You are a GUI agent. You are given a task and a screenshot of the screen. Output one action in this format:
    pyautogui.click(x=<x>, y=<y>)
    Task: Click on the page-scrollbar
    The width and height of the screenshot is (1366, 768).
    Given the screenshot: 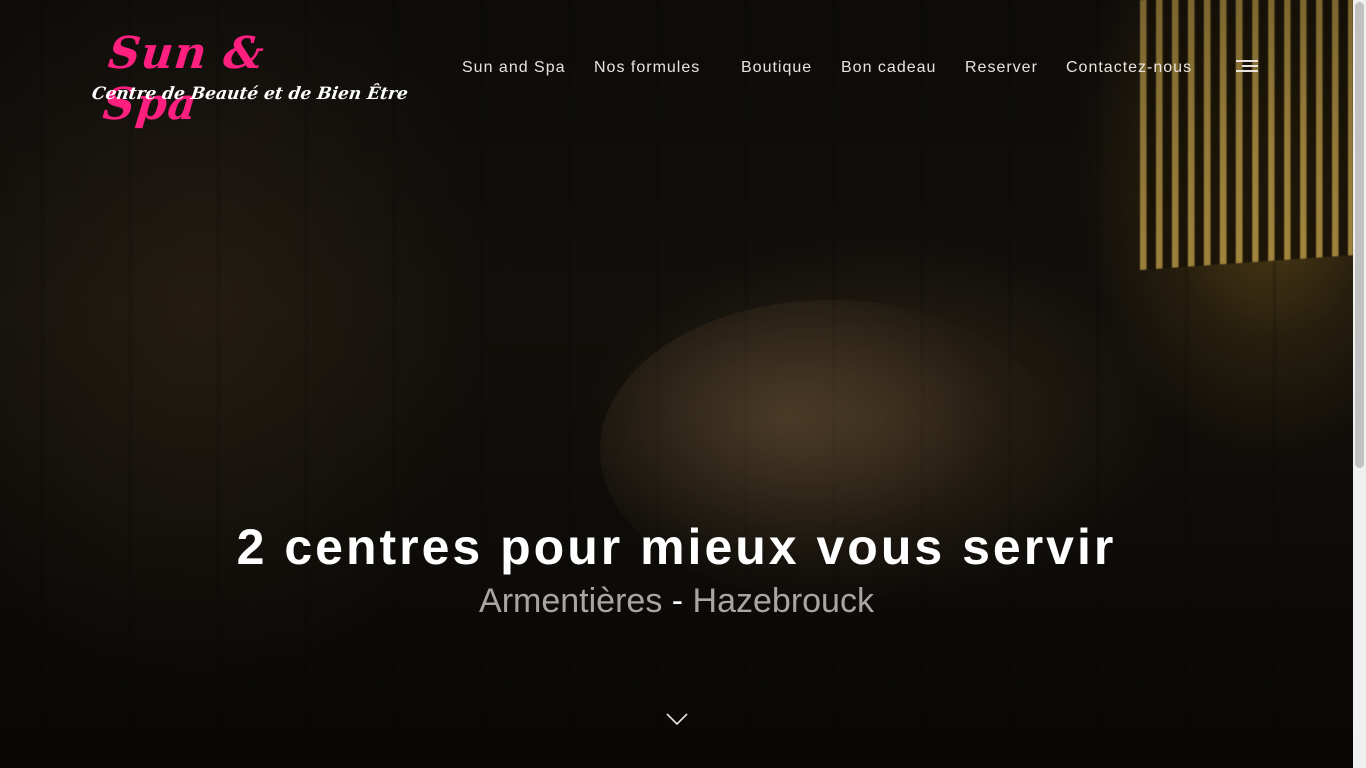 What is the action you would take?
    pyautogui.click(x=1359, y=384)
    